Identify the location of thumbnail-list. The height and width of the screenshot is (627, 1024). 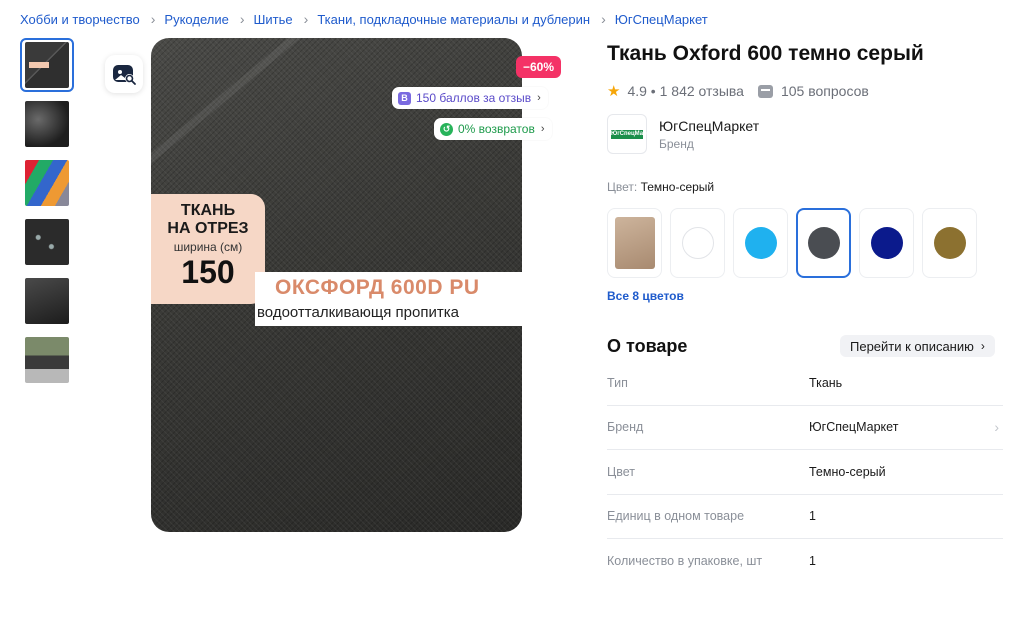
(48, 215).